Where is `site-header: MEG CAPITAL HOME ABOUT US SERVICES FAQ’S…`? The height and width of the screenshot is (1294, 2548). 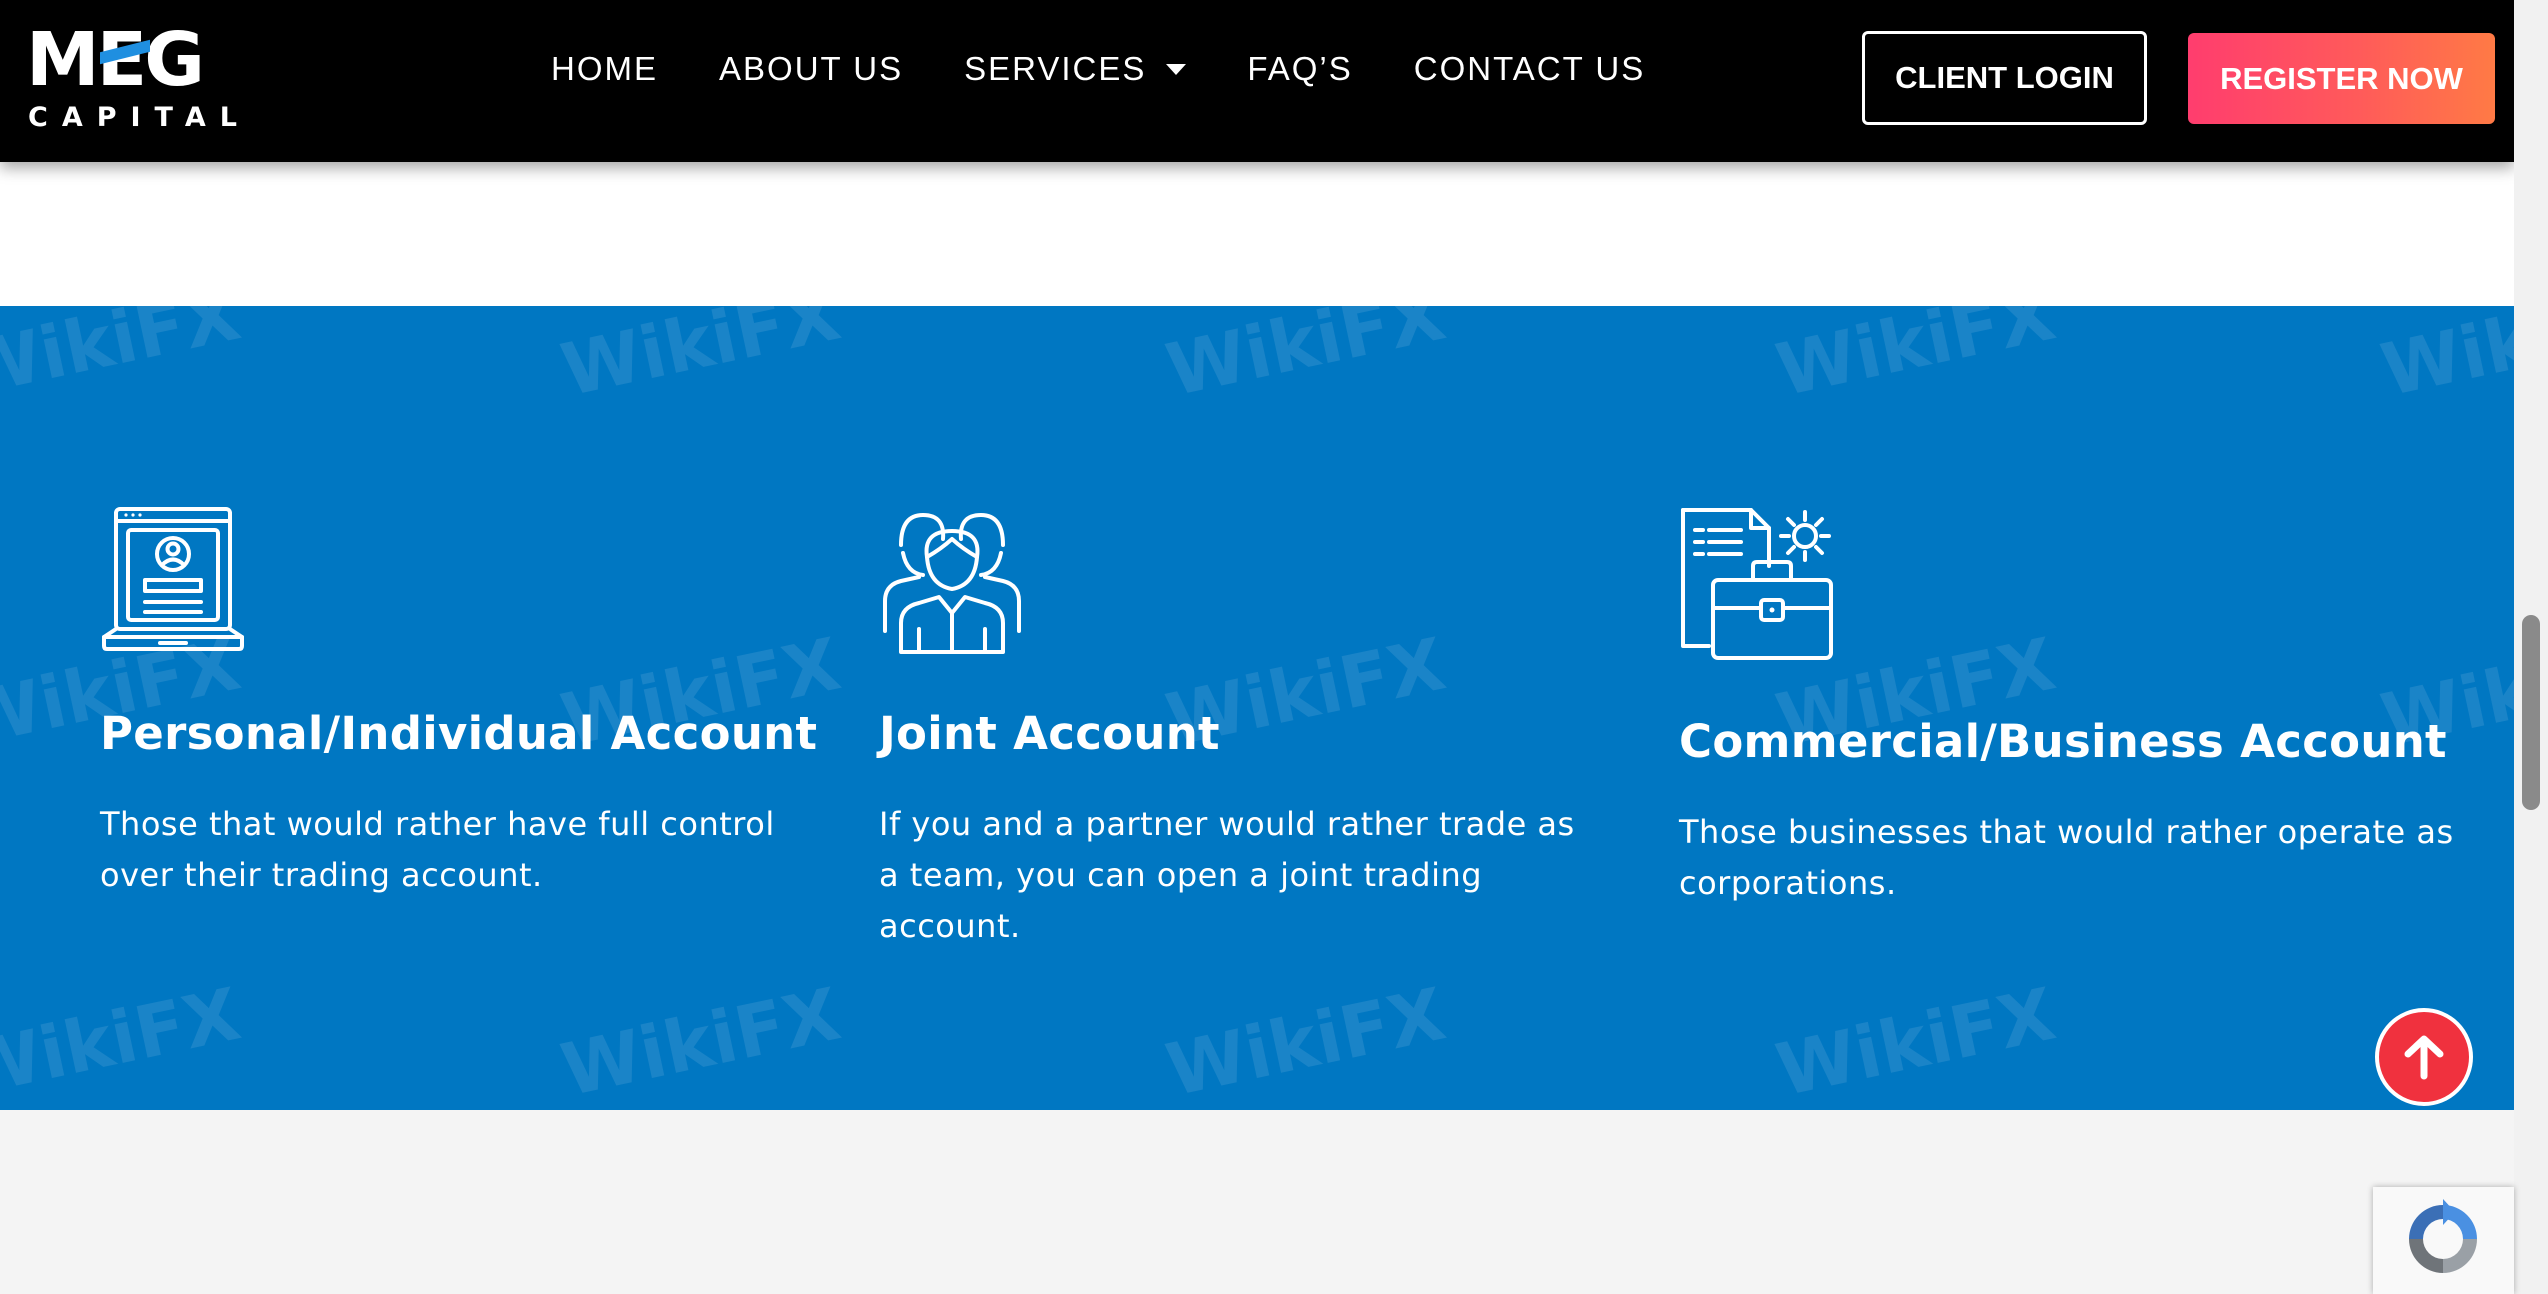 site-header: MEG CAPITAL HOME ABOUT US SERVICES FAQ’S… is located at coordinates (1257, 81).